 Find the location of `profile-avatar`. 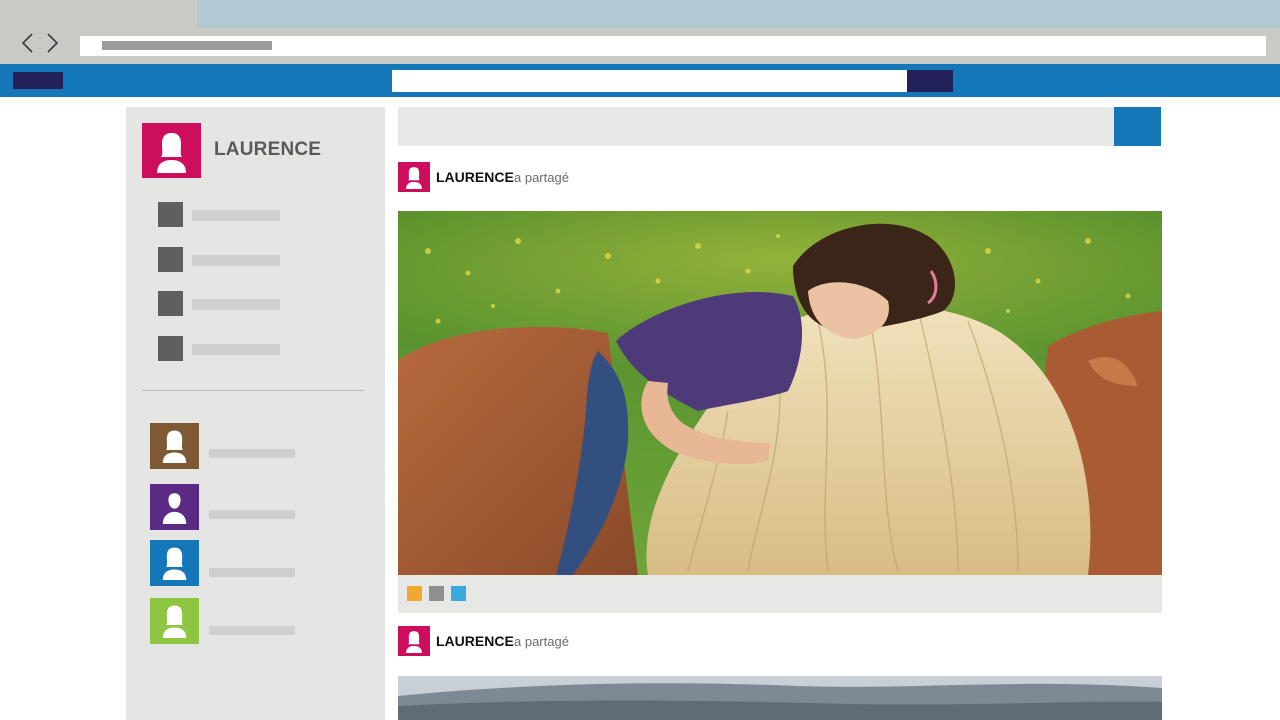

profile-avatar is located at coordinates (171, 150).